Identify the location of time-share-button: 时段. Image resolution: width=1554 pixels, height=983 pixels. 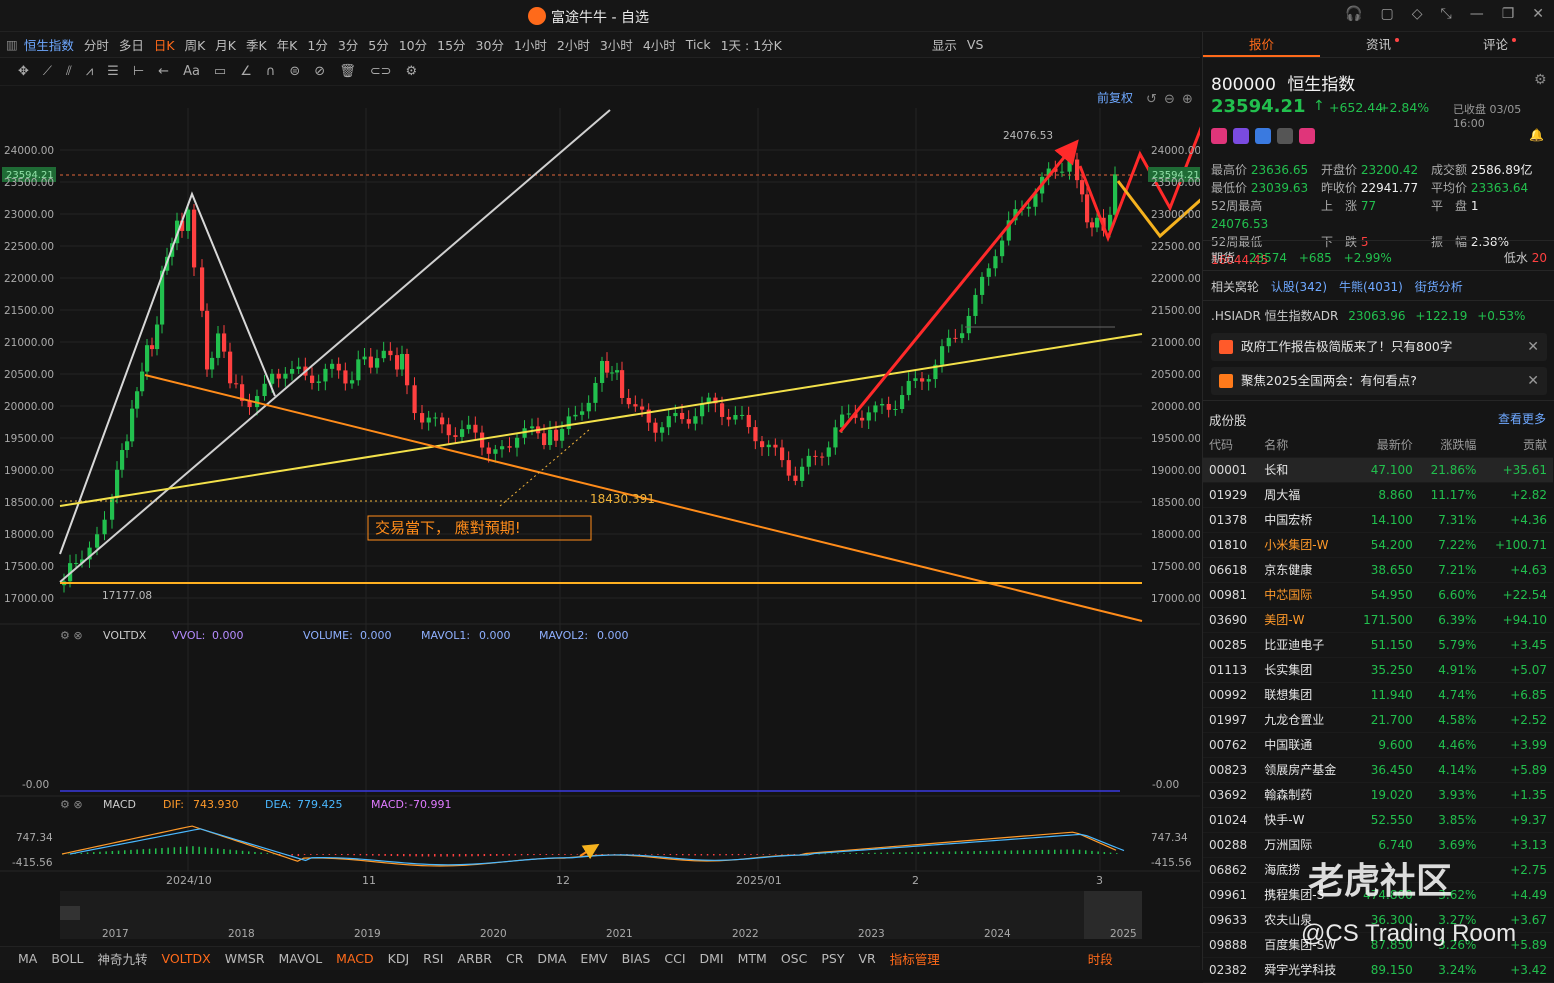
(1100, 958).